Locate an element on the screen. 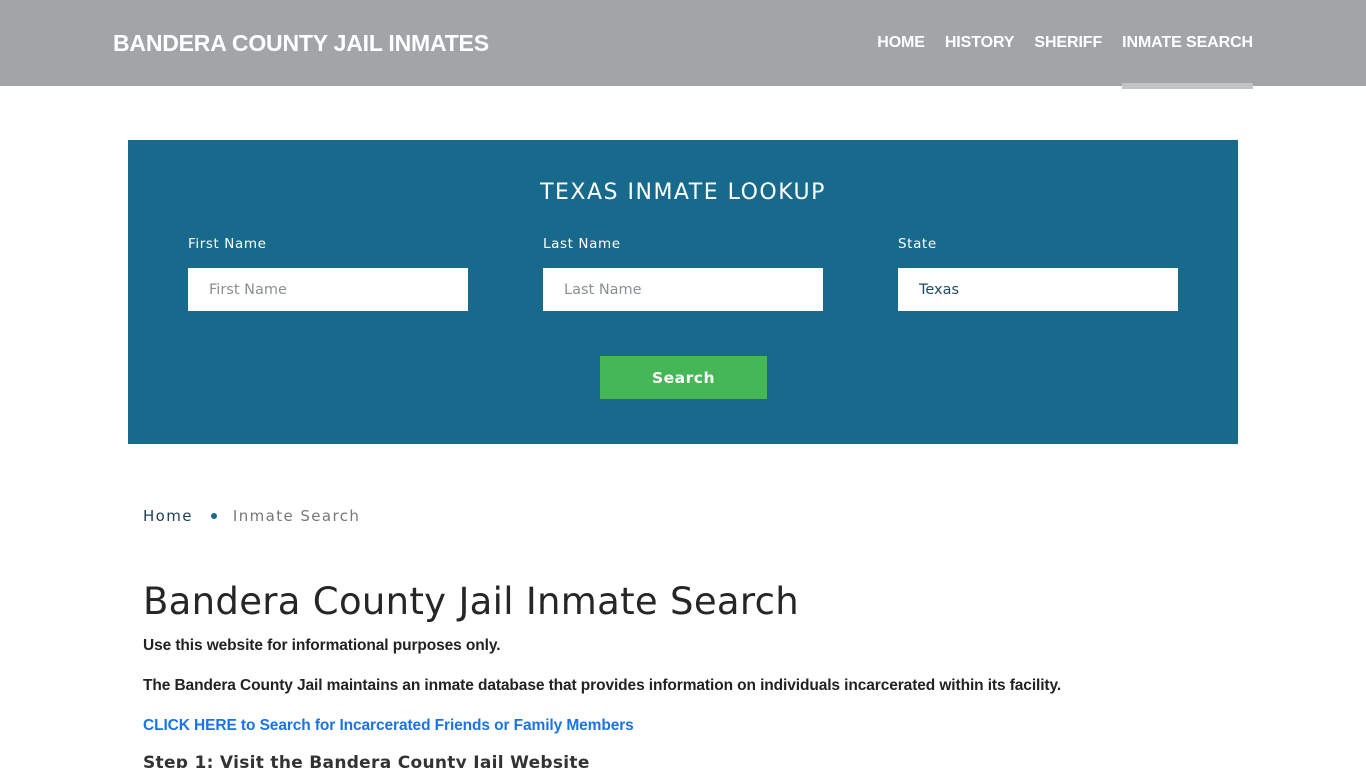 The height and width of the screenshot is (768, 1366). nav-item-history: HISTORY is located at coordinates (980, 43).